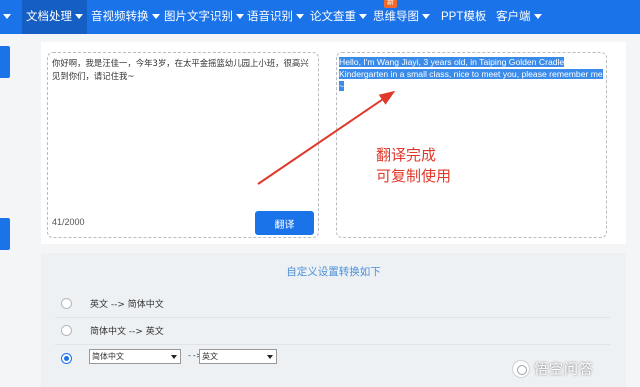 This screenshot has width=640, height=387. Describe the element at coordinates (564, 370) in the screenshot. I see `watermark-text: 悟空问答` at that location.